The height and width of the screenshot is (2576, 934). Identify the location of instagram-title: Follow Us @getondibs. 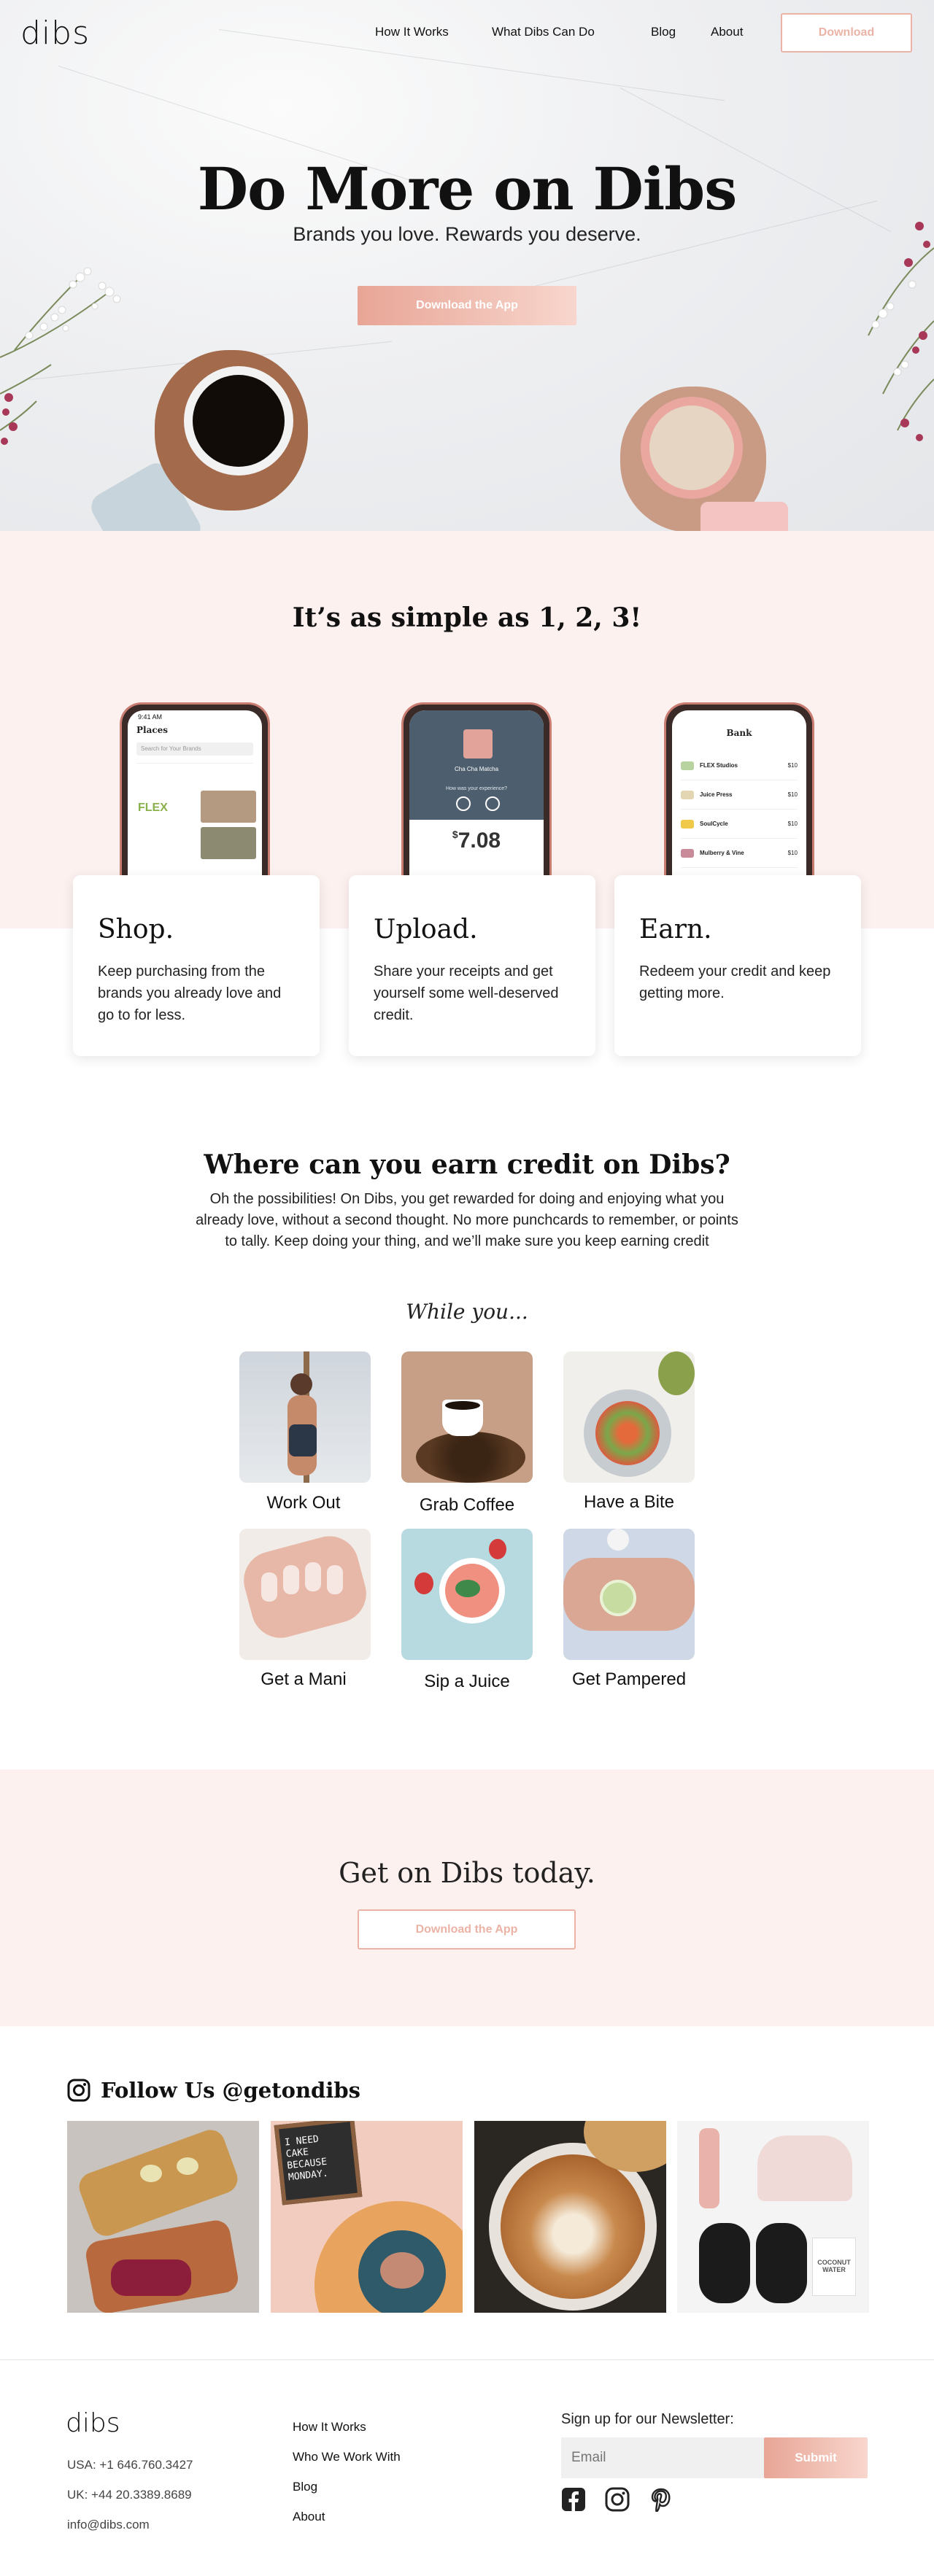
(230, 2091).